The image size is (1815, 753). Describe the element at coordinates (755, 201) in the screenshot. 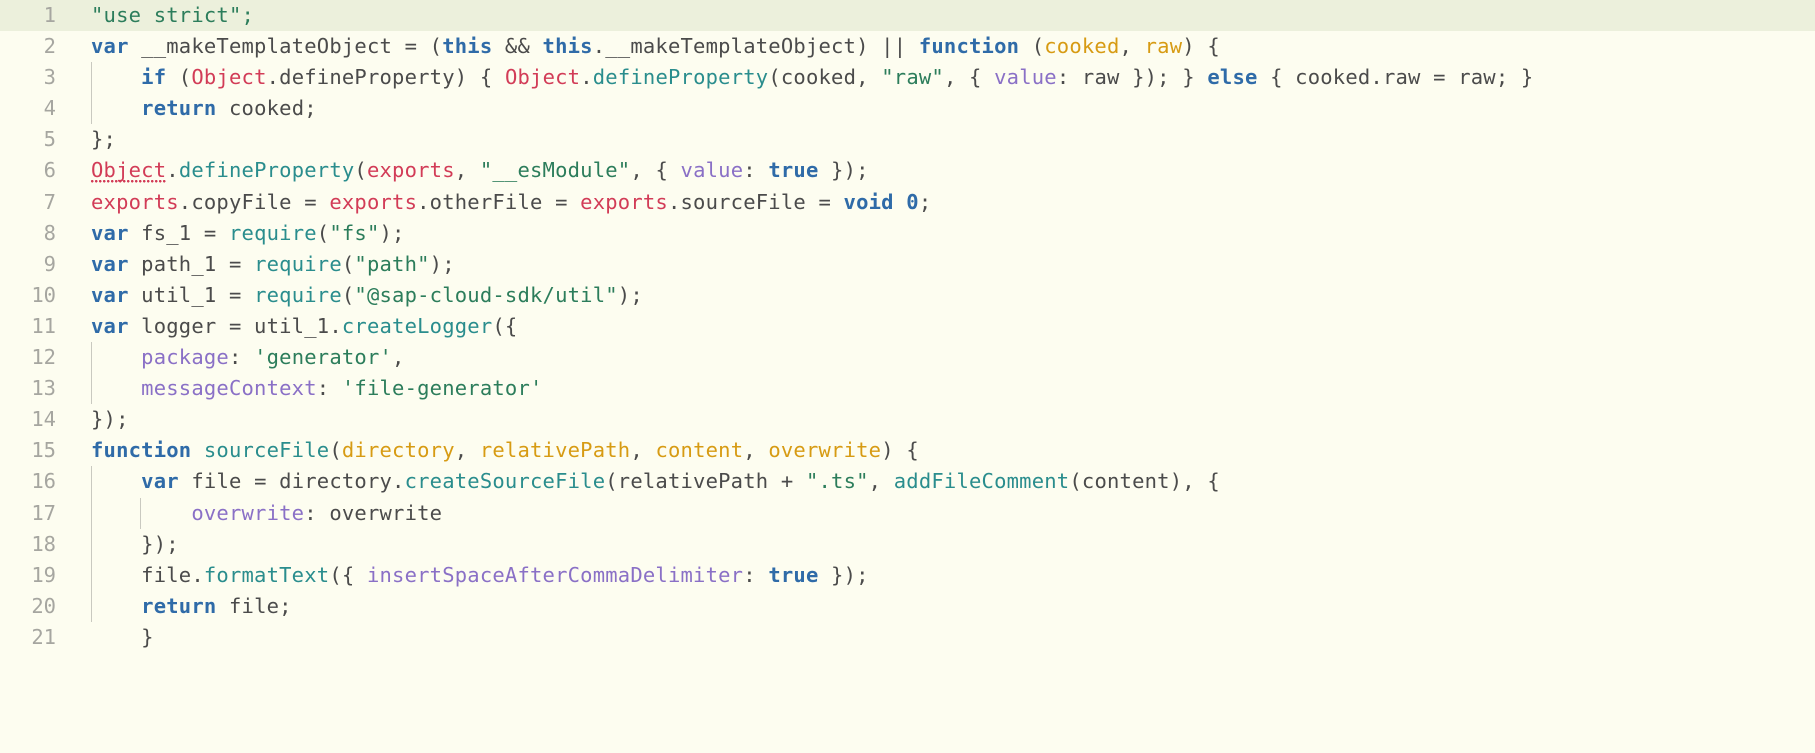

I see `token-plain: .sourceFile =` at that location.